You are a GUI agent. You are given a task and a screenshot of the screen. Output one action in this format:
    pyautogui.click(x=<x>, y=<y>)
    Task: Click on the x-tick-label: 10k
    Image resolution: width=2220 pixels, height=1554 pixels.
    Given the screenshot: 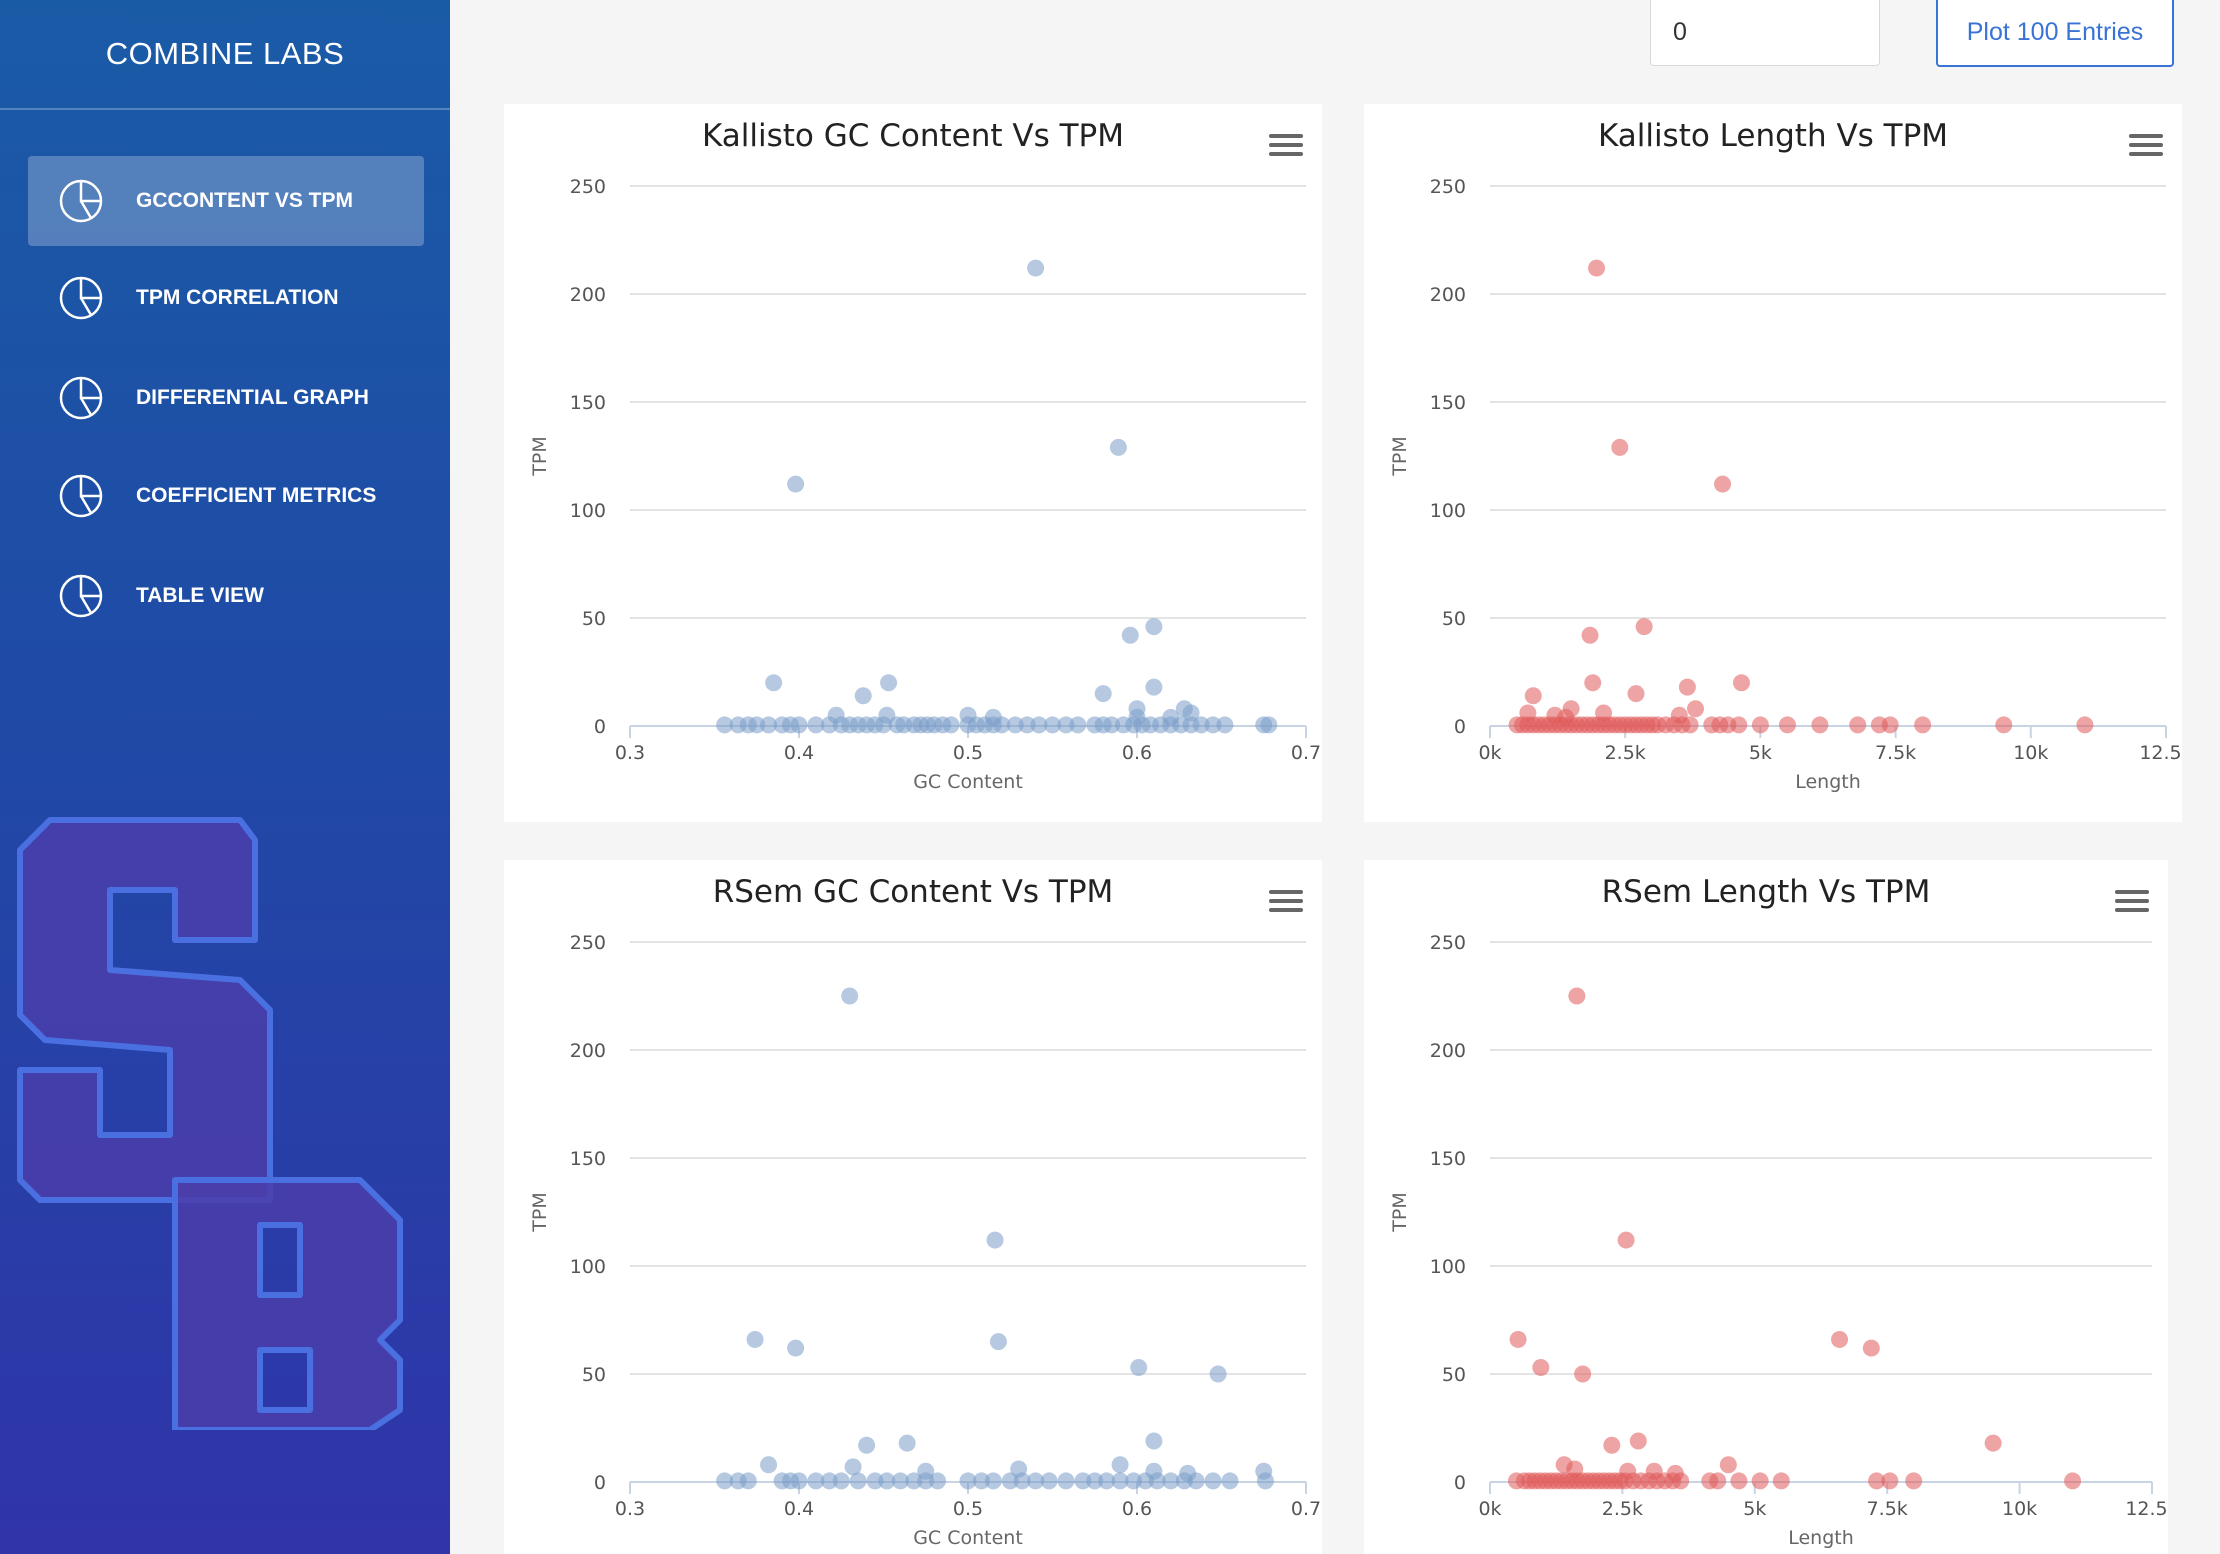 What is the action you would take?
    pyautogui.click(x=2019, y=1509)
    